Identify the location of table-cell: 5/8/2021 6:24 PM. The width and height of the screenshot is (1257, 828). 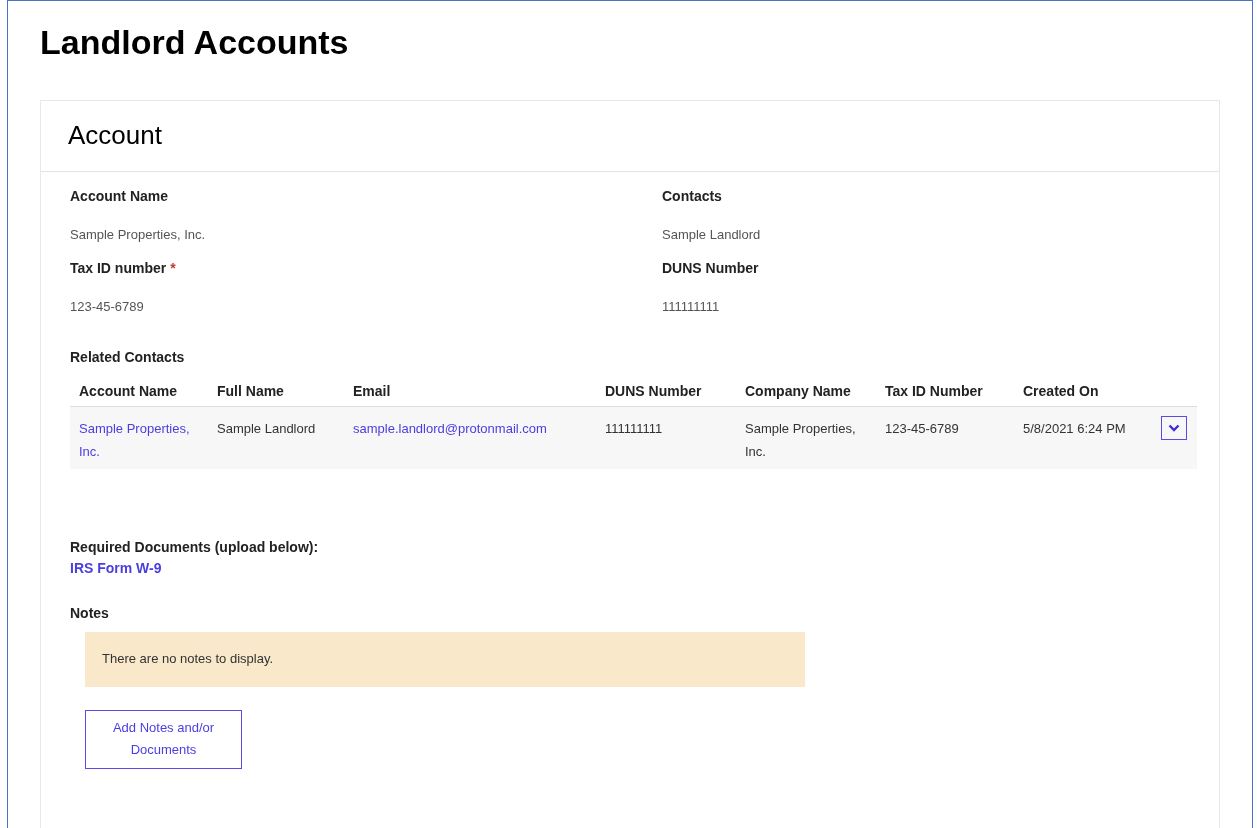
(1074, 428).